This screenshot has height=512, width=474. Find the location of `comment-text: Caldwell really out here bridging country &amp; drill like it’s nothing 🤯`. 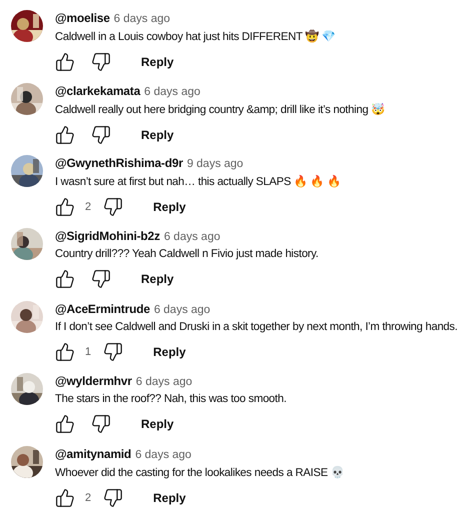

comment-text: Caldwell really out here bridging country &amp; drill like it’s nothing 🤯 is located at coordinates (220, 109).